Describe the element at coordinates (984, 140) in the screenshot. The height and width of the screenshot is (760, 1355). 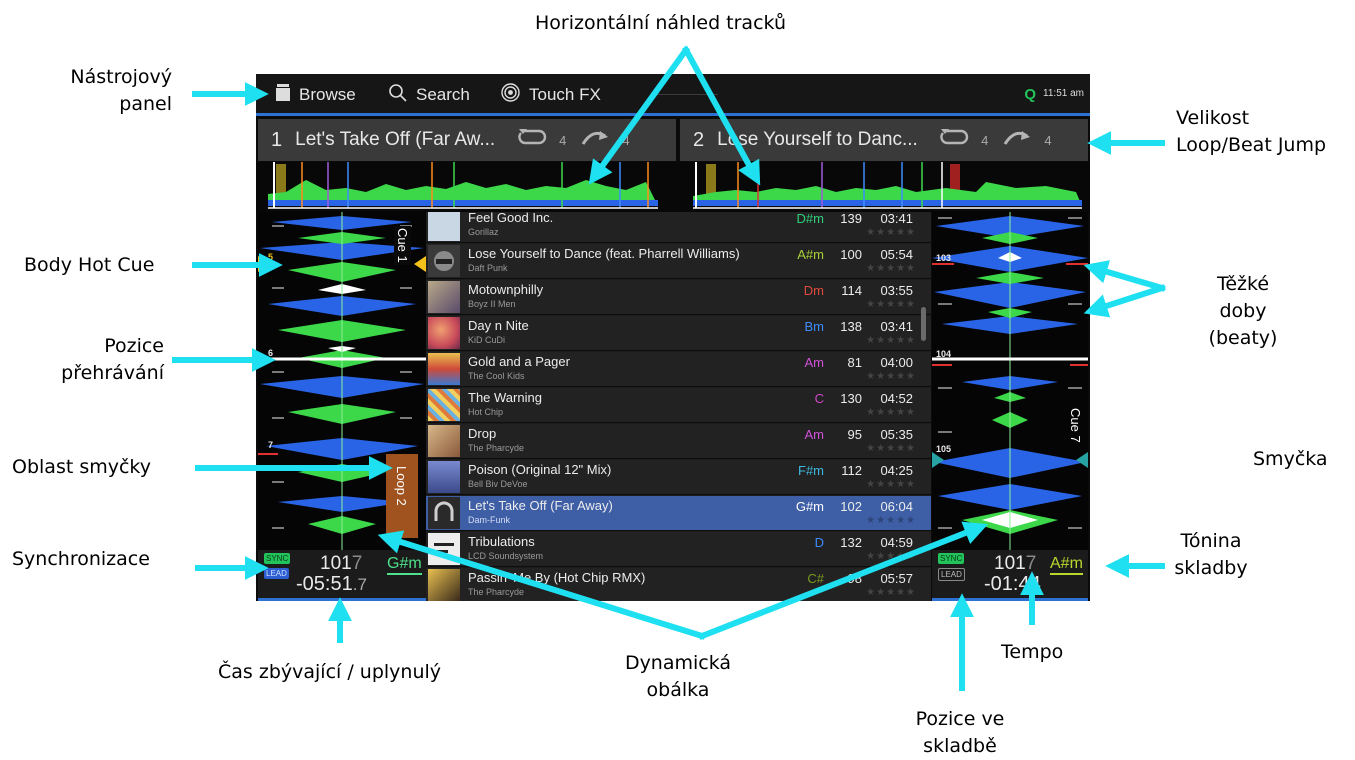
I see `deck2-loop-size: 4` at that location.